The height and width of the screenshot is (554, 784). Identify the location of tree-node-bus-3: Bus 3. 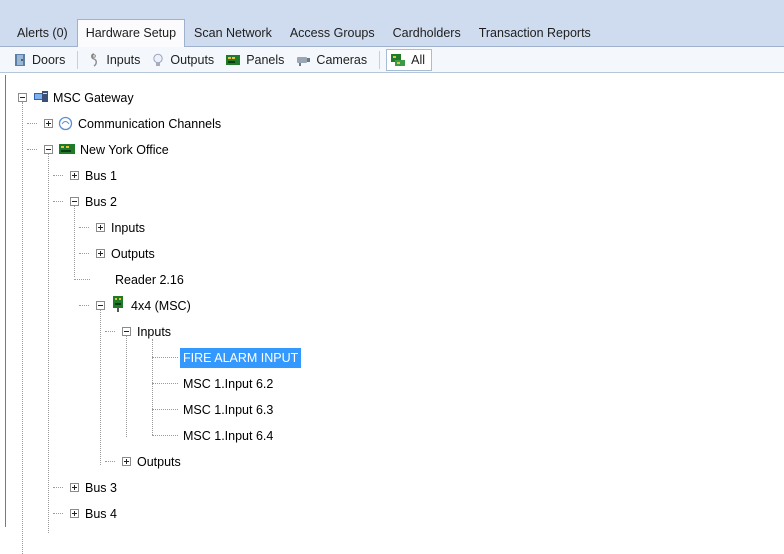
(101, 488).